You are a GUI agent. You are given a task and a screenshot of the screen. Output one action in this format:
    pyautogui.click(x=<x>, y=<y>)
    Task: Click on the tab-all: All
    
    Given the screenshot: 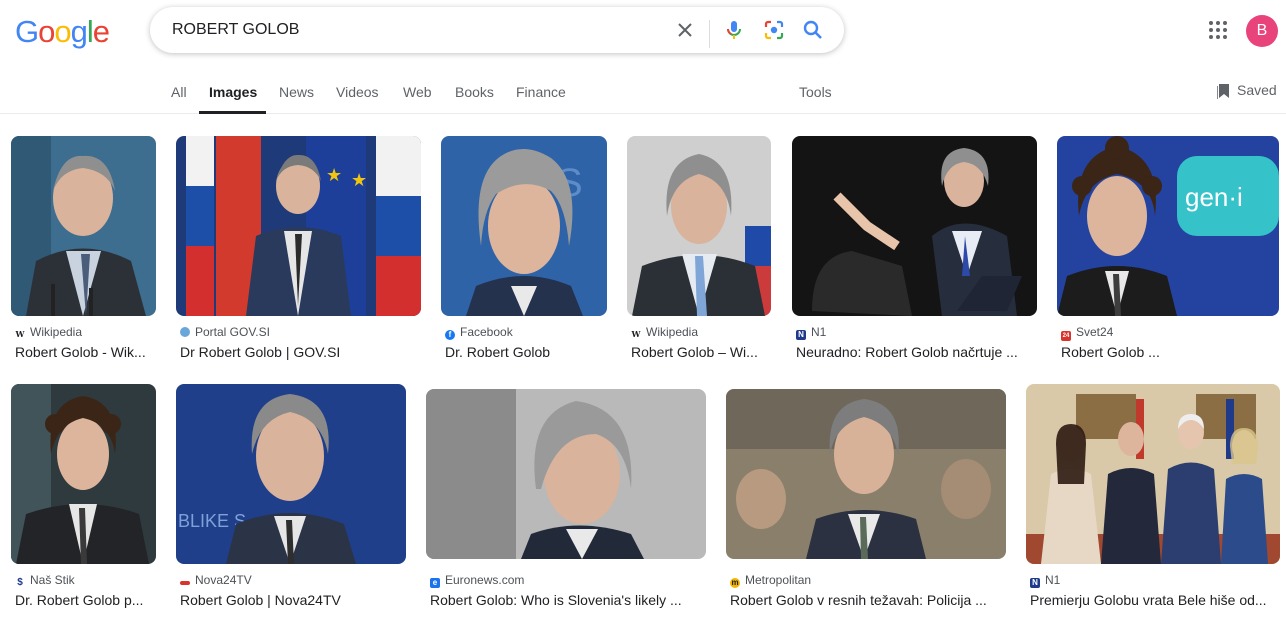 What is the action you would take?
    pyautogui.click(x=179, y=92)
    